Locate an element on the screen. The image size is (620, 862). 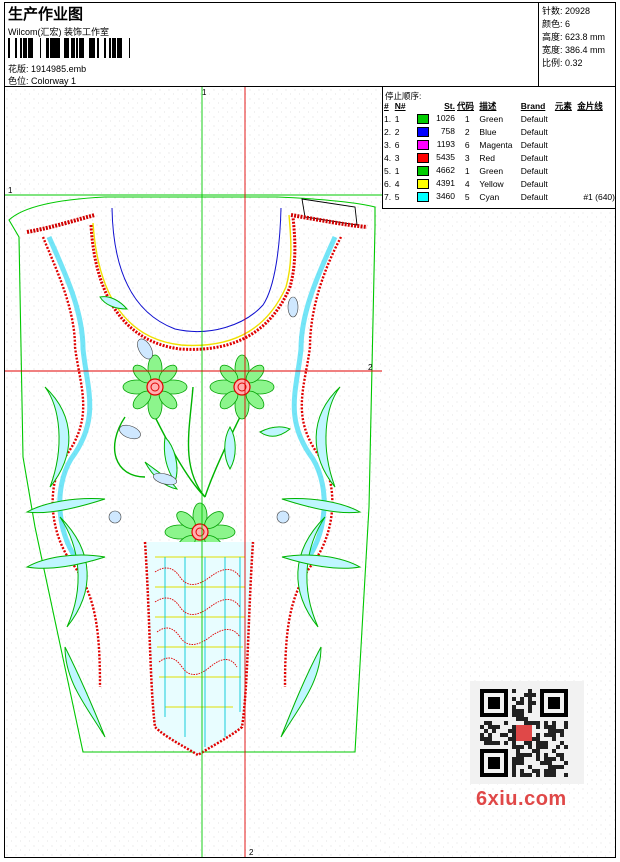
guide-h2-label: 2 is located at coordinates (370, 367).